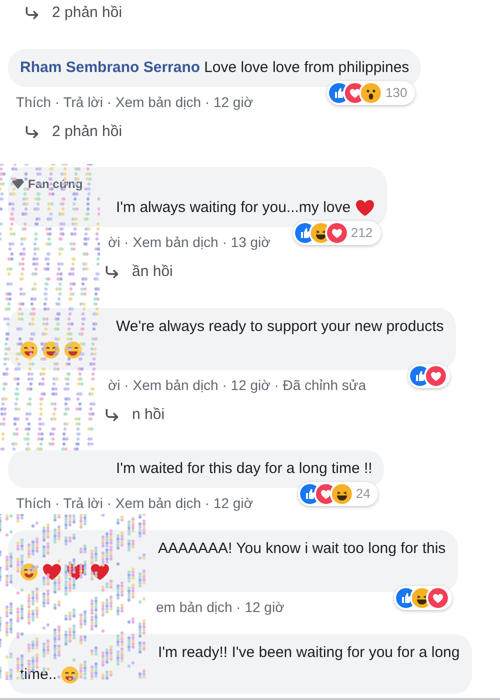 Image resolution: width=500 pixels, height=700 pixels. Describe the element at coordinates (302, 549) in the screenshot. I see `comment-text: AAAAAAA! You know i wait too long for this` at that location.